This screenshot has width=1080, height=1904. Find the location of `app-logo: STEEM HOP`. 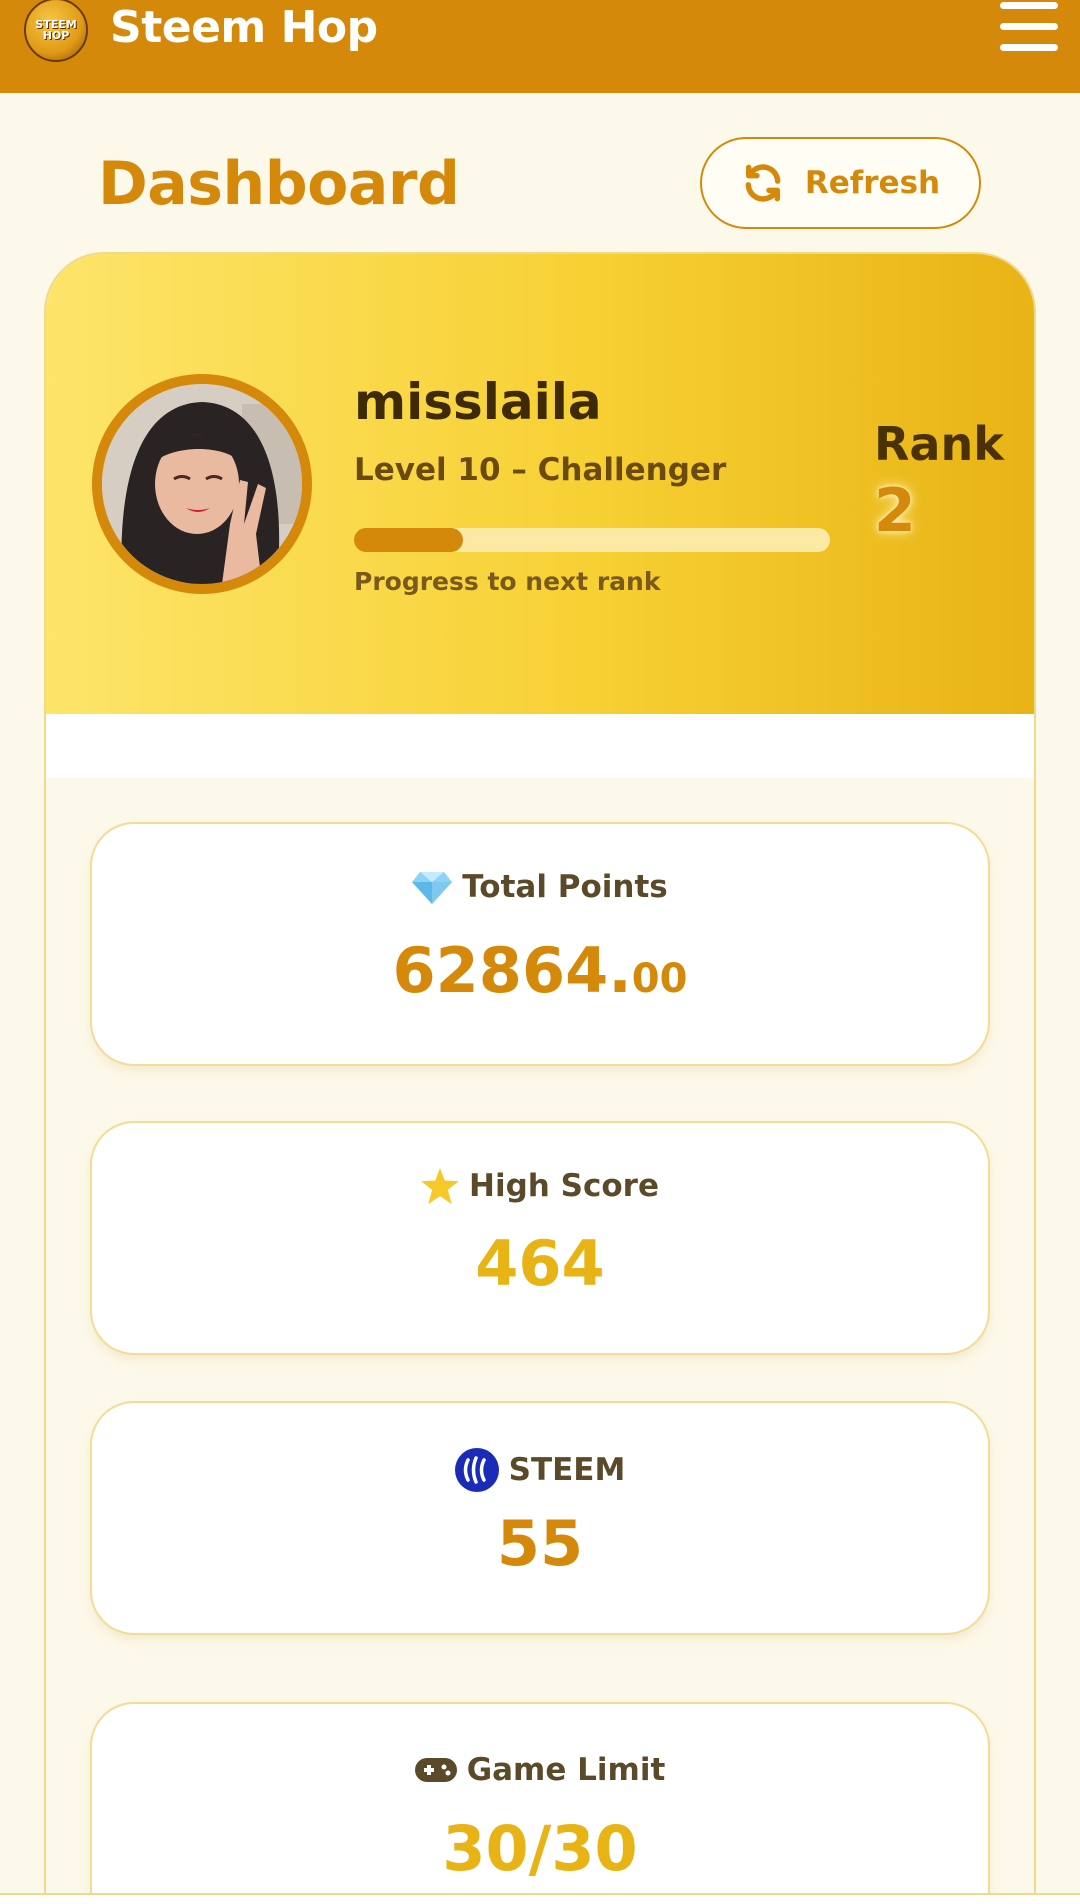

app-logo: STEEM HOP is located at coordinates (56, 31).